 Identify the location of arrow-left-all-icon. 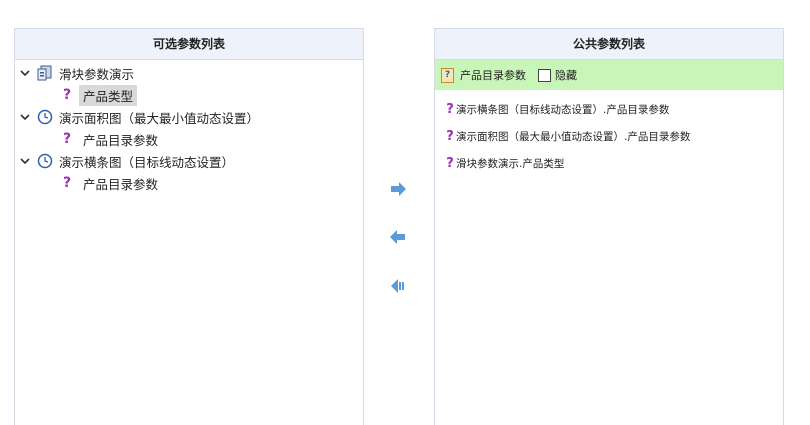
(398, 286).